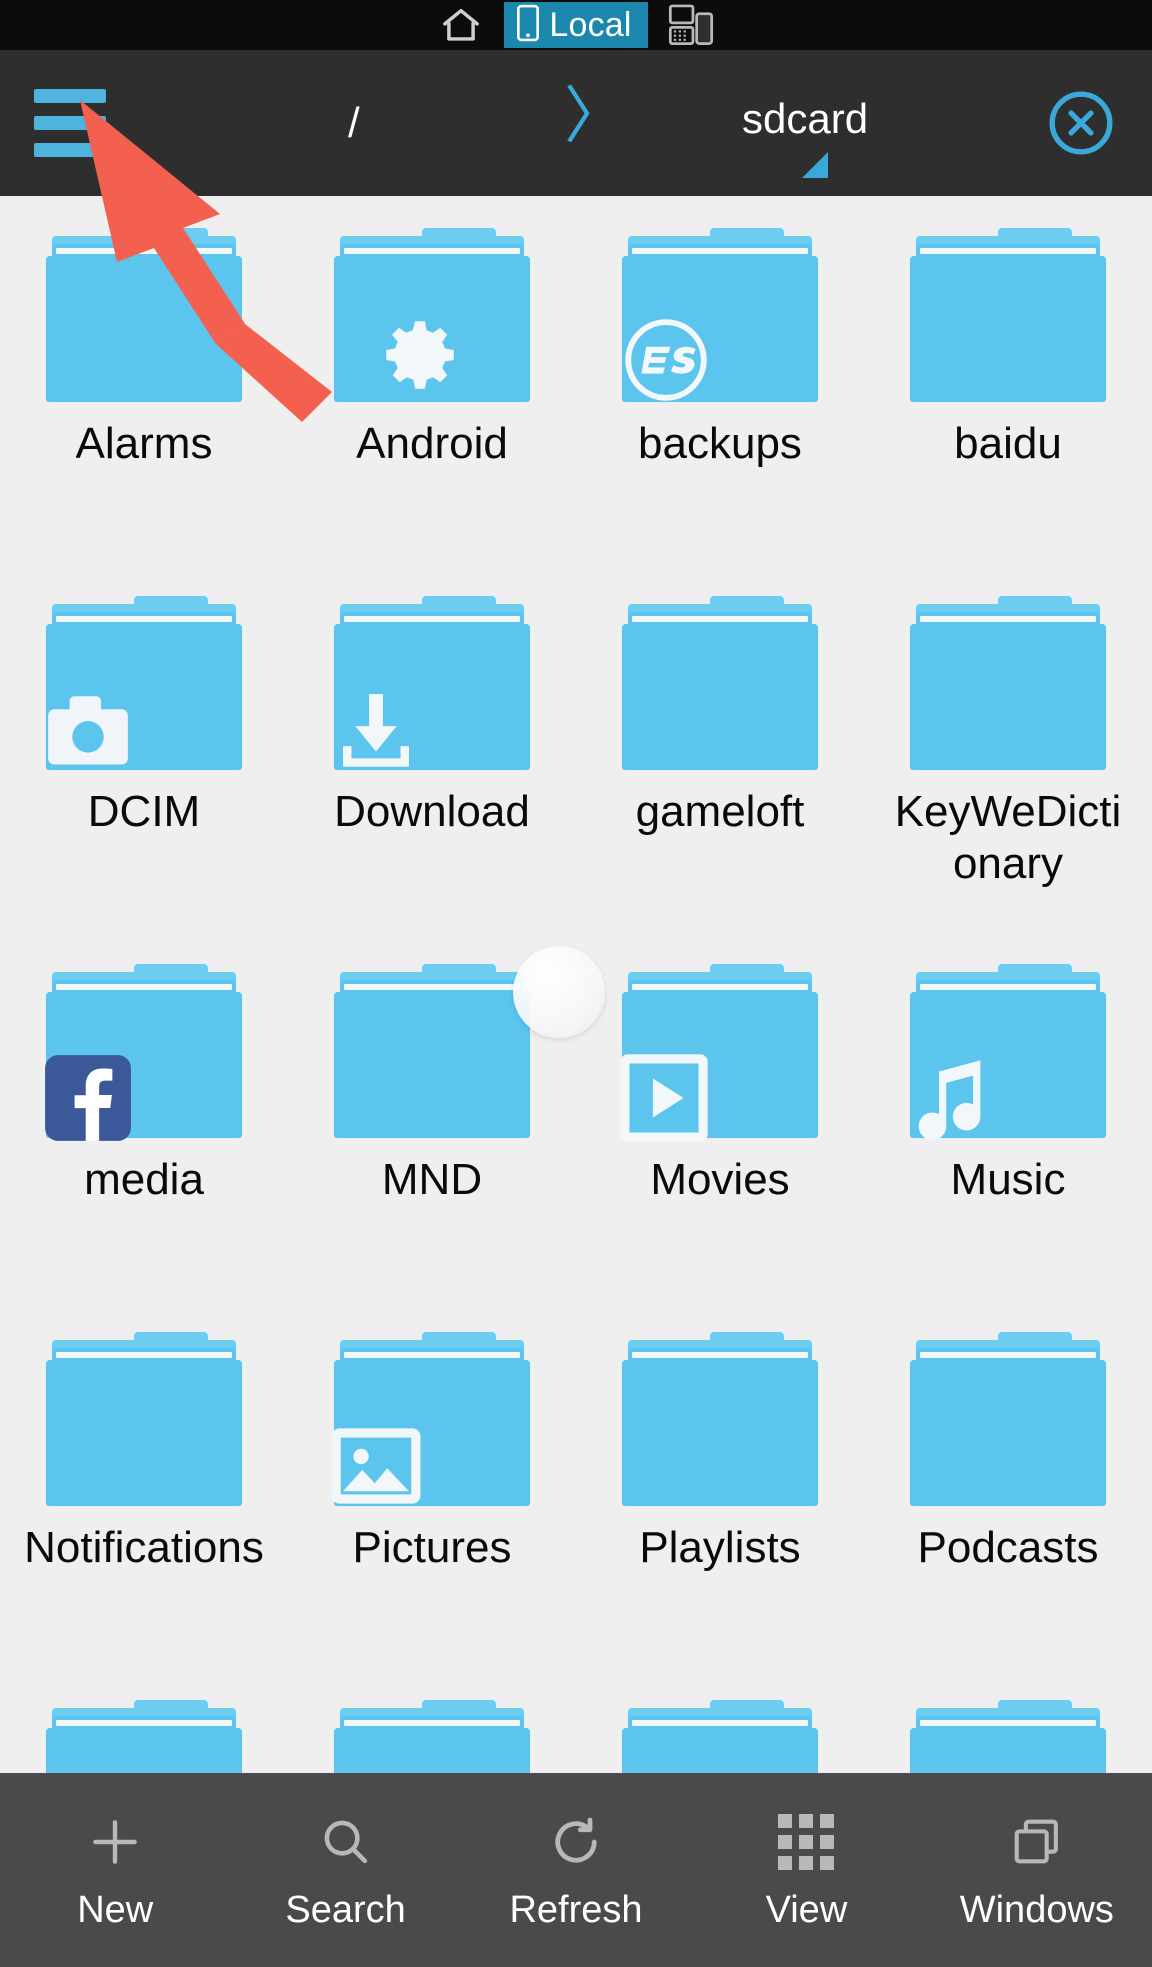 This screenshot has height=1967, width=1152. I want to click on hamburger-menu-icon, so click(65, 123).